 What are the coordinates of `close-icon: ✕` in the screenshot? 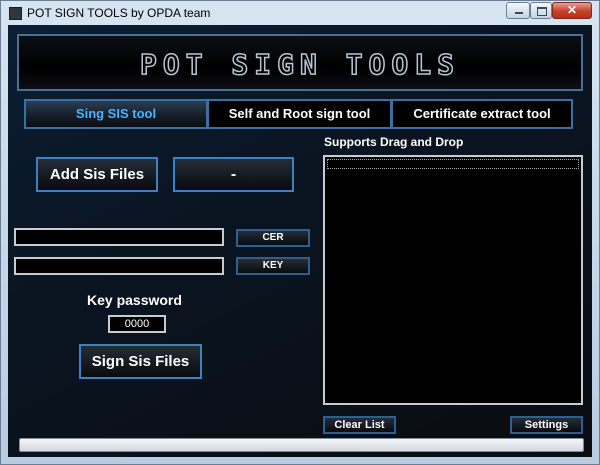 It's located at (572, 10).